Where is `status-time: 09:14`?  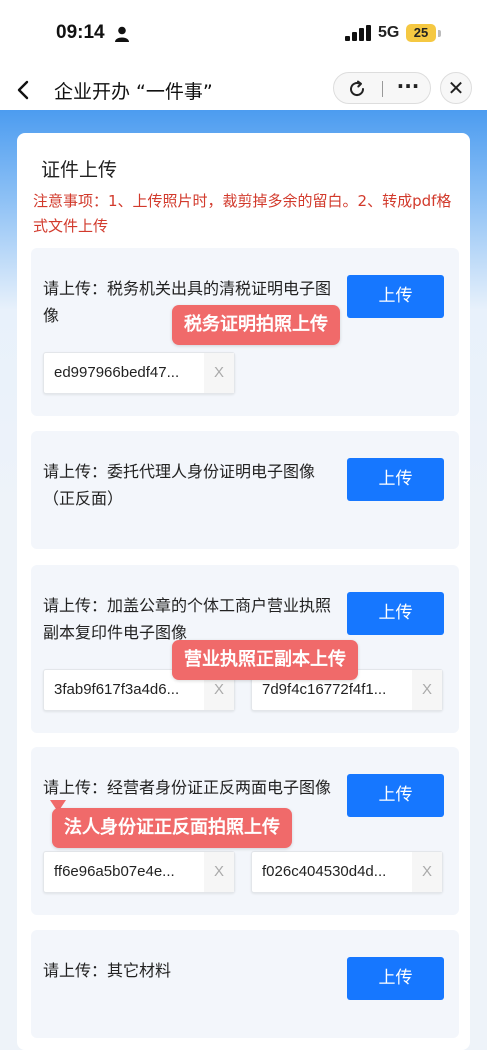
status-time: 09:14 is located at coordinates (80, 32).